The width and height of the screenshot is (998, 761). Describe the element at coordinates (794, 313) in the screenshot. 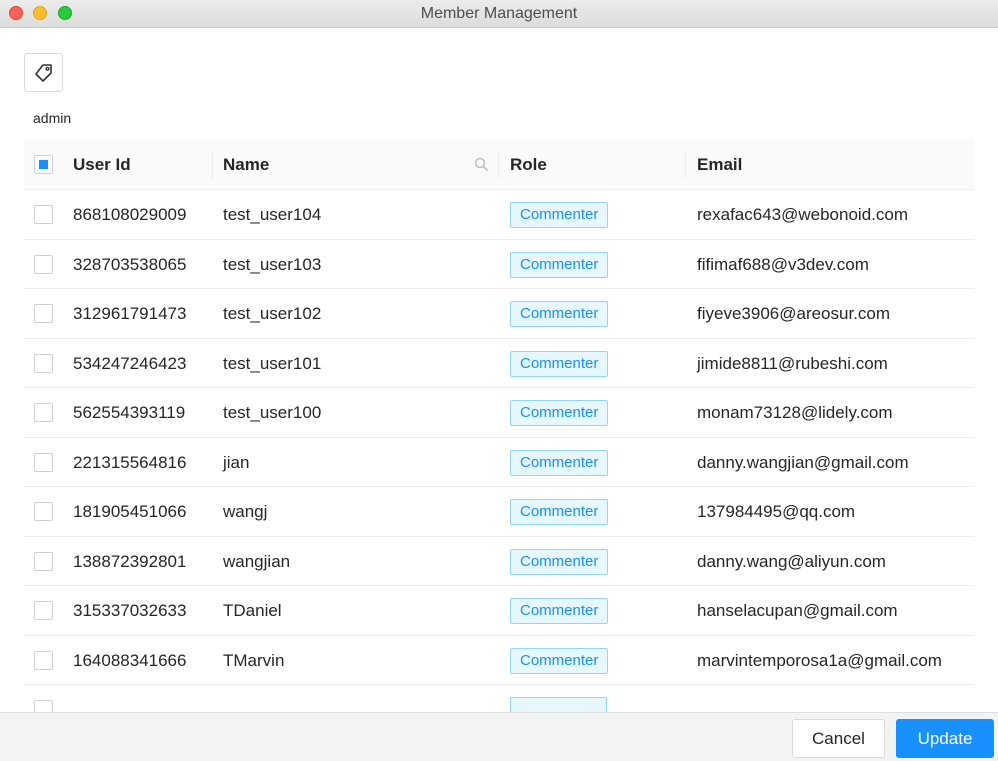

I see `email-cell: fiyeve3906@areosur.com` at that location.